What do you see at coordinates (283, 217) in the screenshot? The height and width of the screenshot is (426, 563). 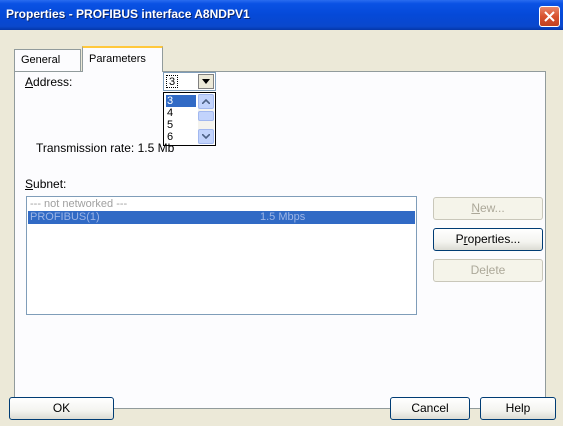 I see `subnet-rate: 1.5 Mbps` at bounding box center [283, 217].